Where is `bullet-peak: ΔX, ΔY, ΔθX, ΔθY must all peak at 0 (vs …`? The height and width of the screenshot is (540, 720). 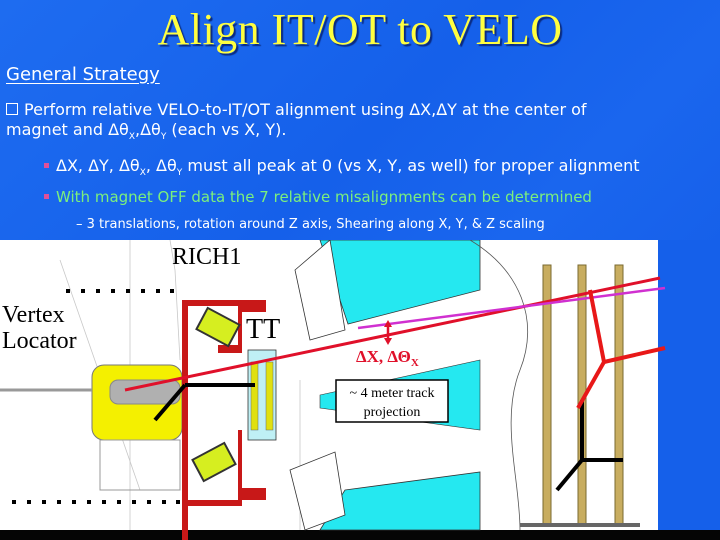 bullet-peak: ΔX, ΔY, ΔθX, ΔθY must all peak at 0 (vs … is located at coordinates (342, 167).